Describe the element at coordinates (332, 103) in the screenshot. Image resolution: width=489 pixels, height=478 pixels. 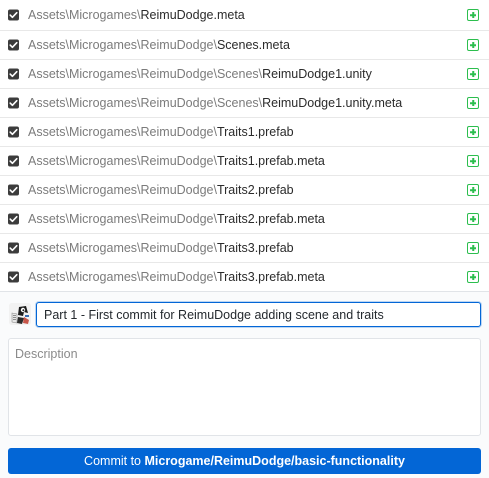
I see `file-name: ReimuDodge1.unity.meta` at that location.